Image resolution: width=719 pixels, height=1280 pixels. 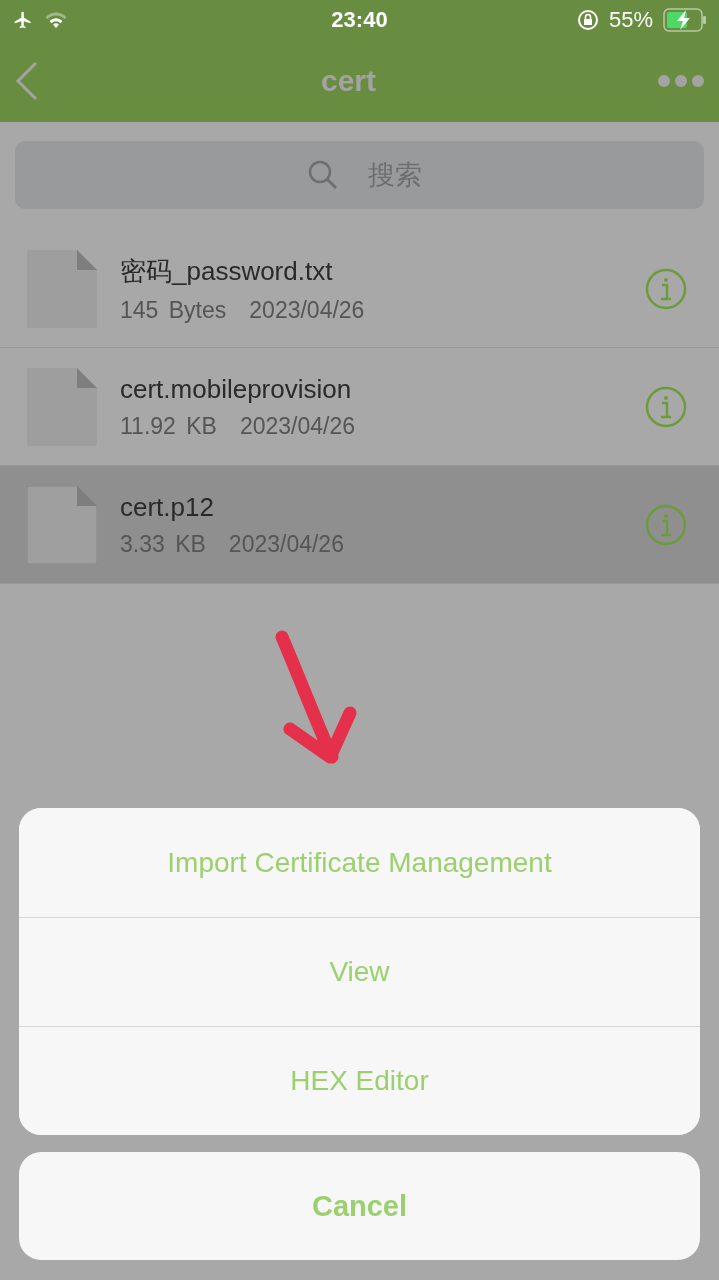 I want to click on clock-time: 23:40, so click(x=359, y=20).